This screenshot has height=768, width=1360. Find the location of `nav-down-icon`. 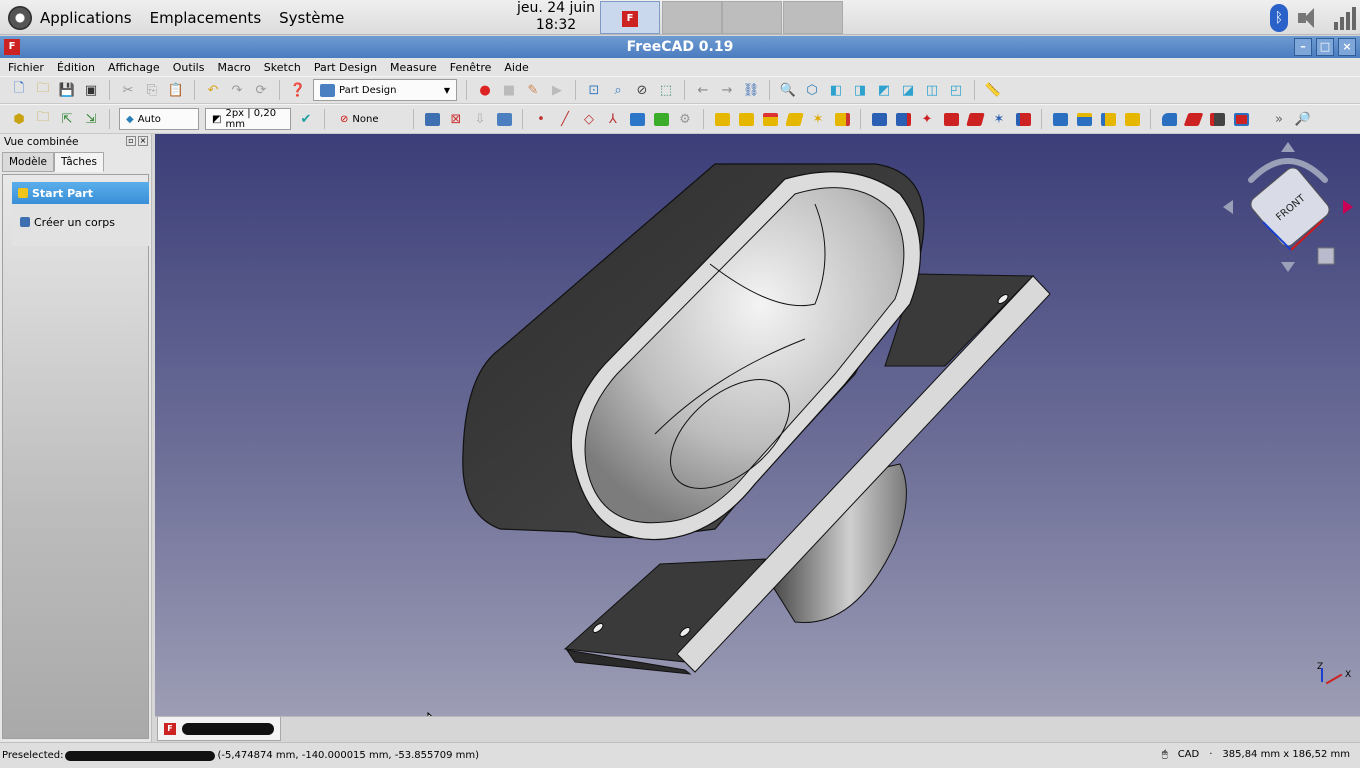

nav-down-icon is located at coordinates (1288, 267).